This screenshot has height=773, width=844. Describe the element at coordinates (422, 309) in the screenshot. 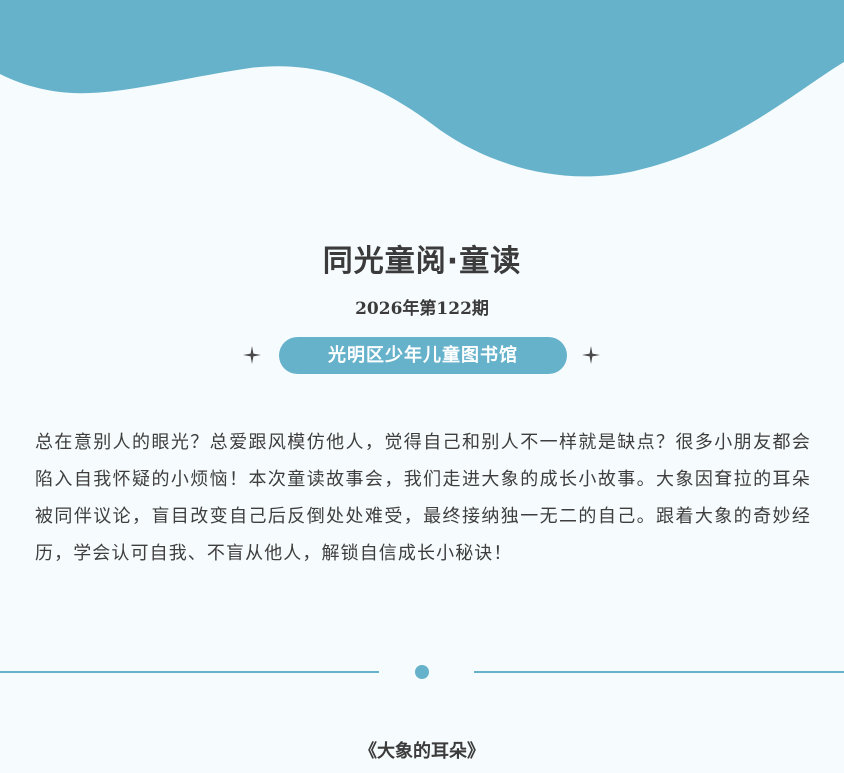

I see `issue-number: 2026年第122期` at that location.